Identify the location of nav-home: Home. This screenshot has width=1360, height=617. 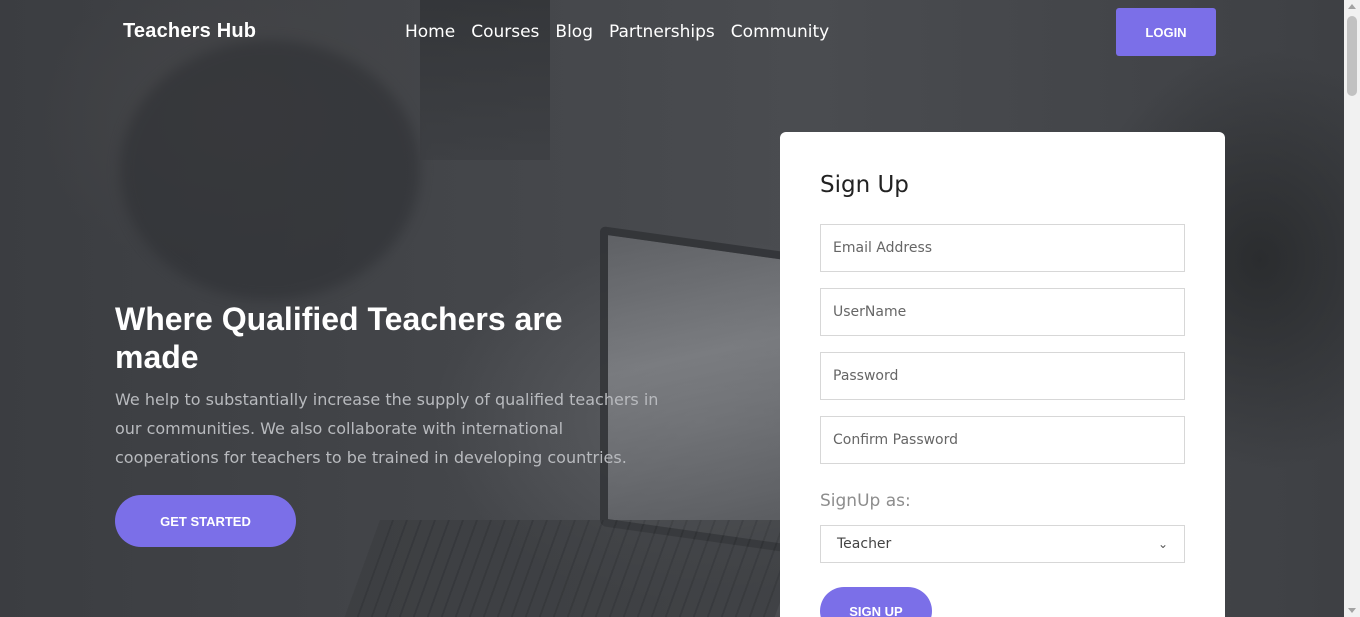
(430, 32).